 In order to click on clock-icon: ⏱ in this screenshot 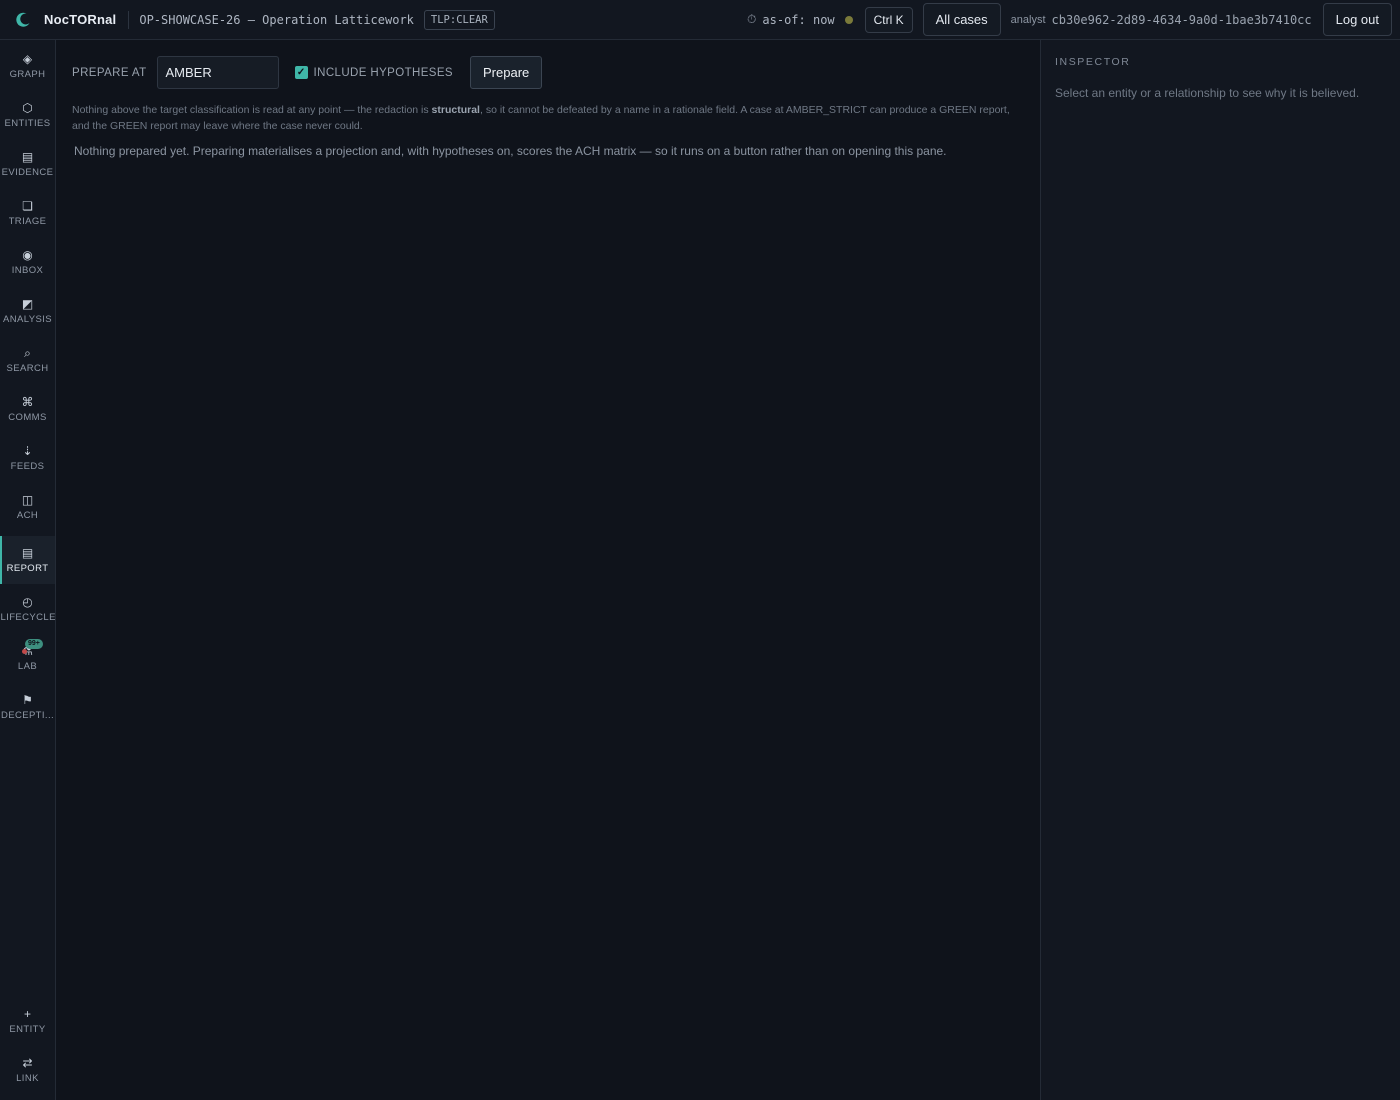, I will do `click(752, 19)`.